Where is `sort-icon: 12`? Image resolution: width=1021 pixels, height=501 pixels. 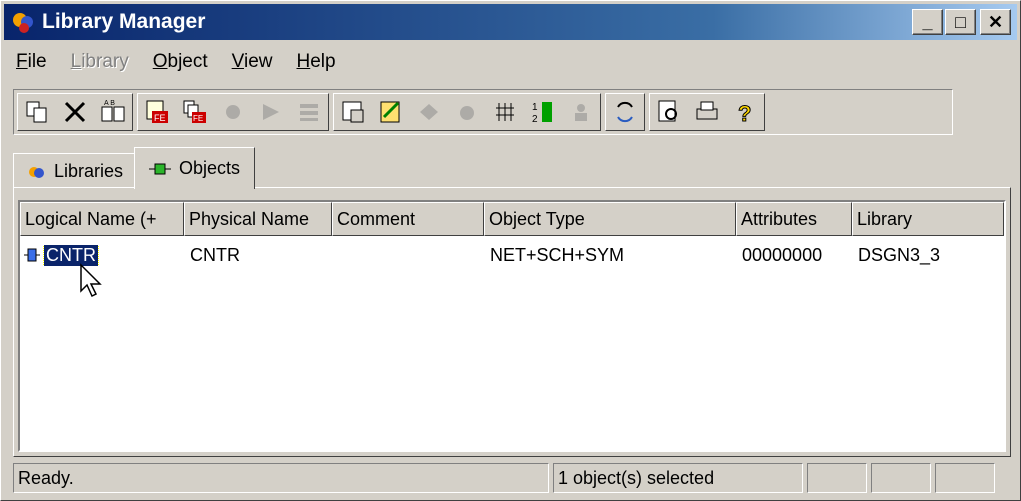 sort-icon: 12 is located at coordinates (543, 112).